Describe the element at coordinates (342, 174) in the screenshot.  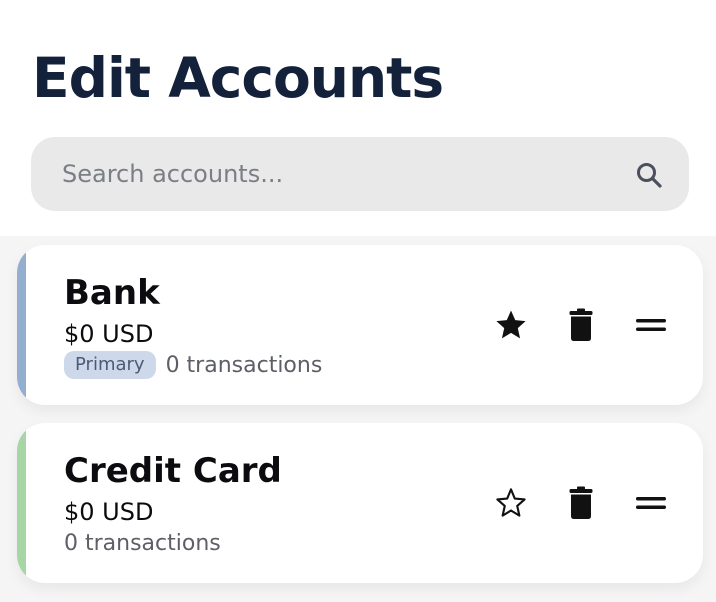
I see `search-input` at that location.